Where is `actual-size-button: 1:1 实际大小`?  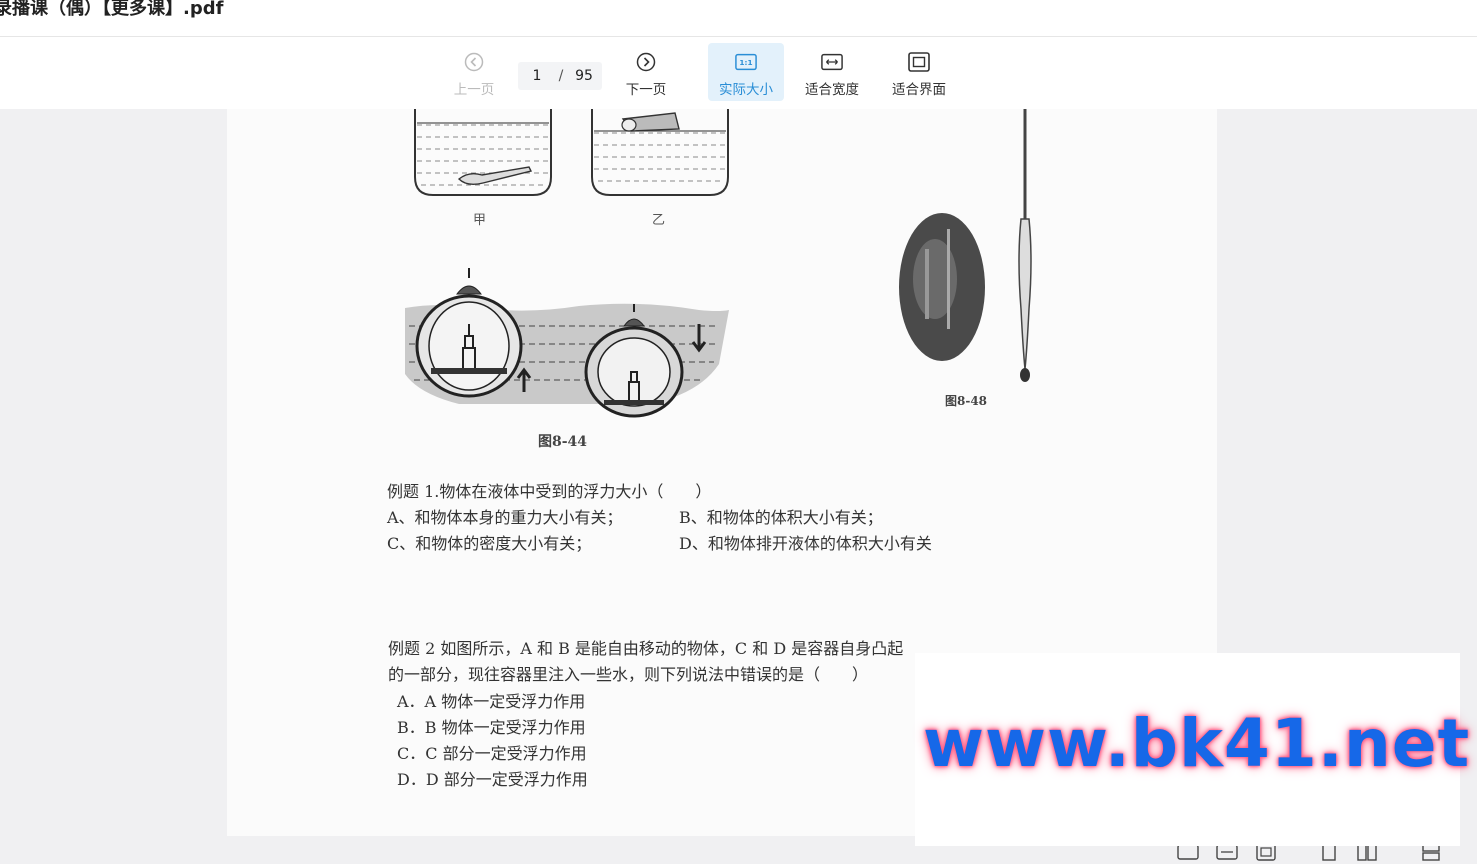
actual-size-button: 1:1 实际大小 is located at coordinates (746, 72).